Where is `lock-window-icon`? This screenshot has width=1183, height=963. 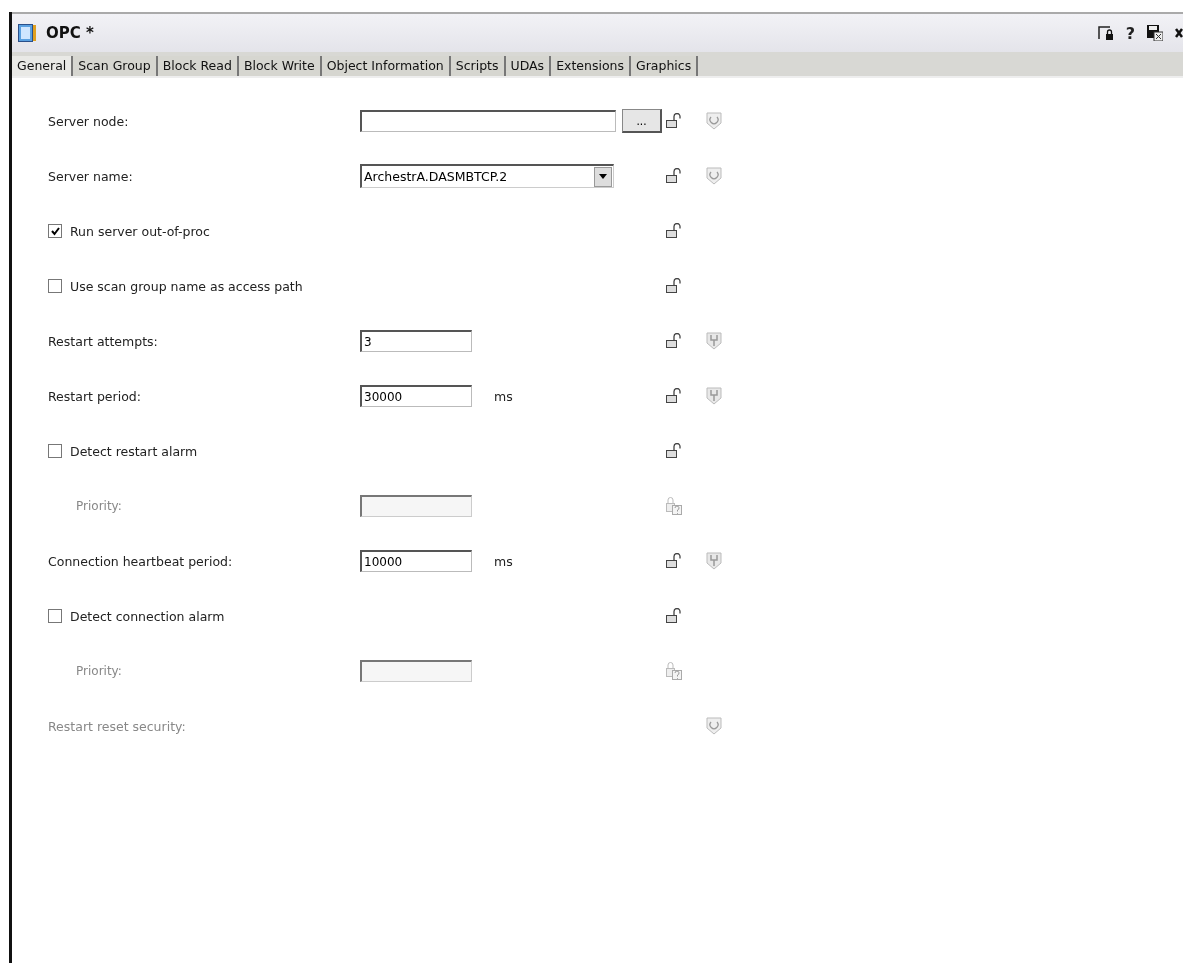
lock-window-icon is located at coordinates (1105, 33).